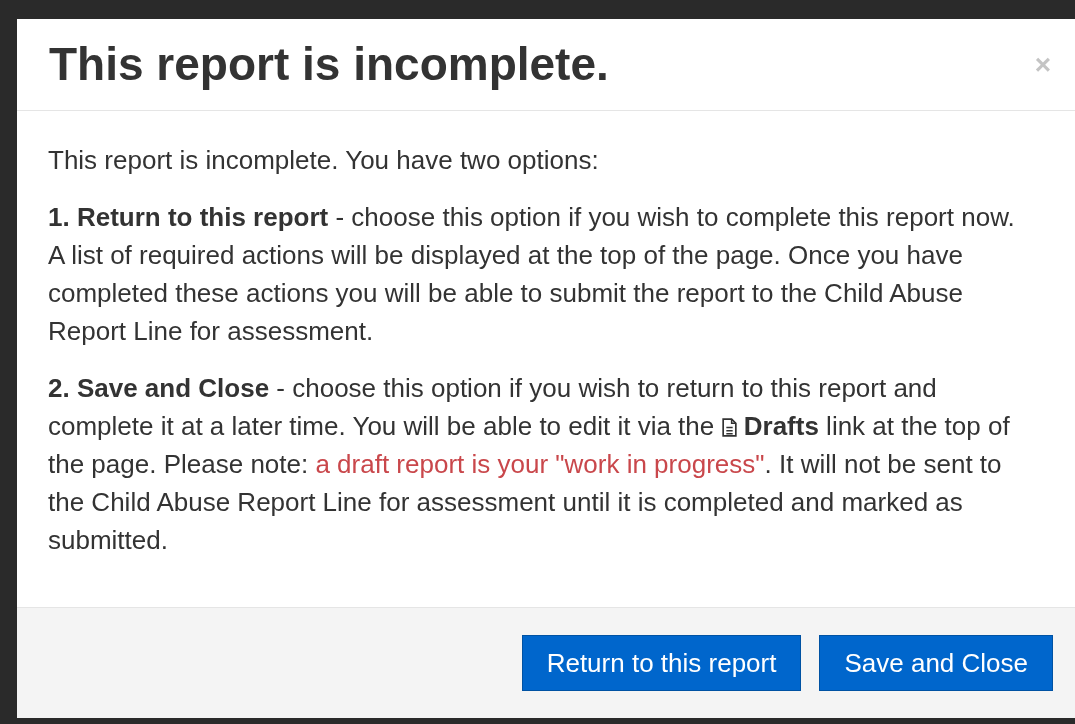 The image size is (1075, 724). Describe the element at coordinates (178, 464) in the screenshot. I see `paragraph-text: the page. Please note:` at that location.